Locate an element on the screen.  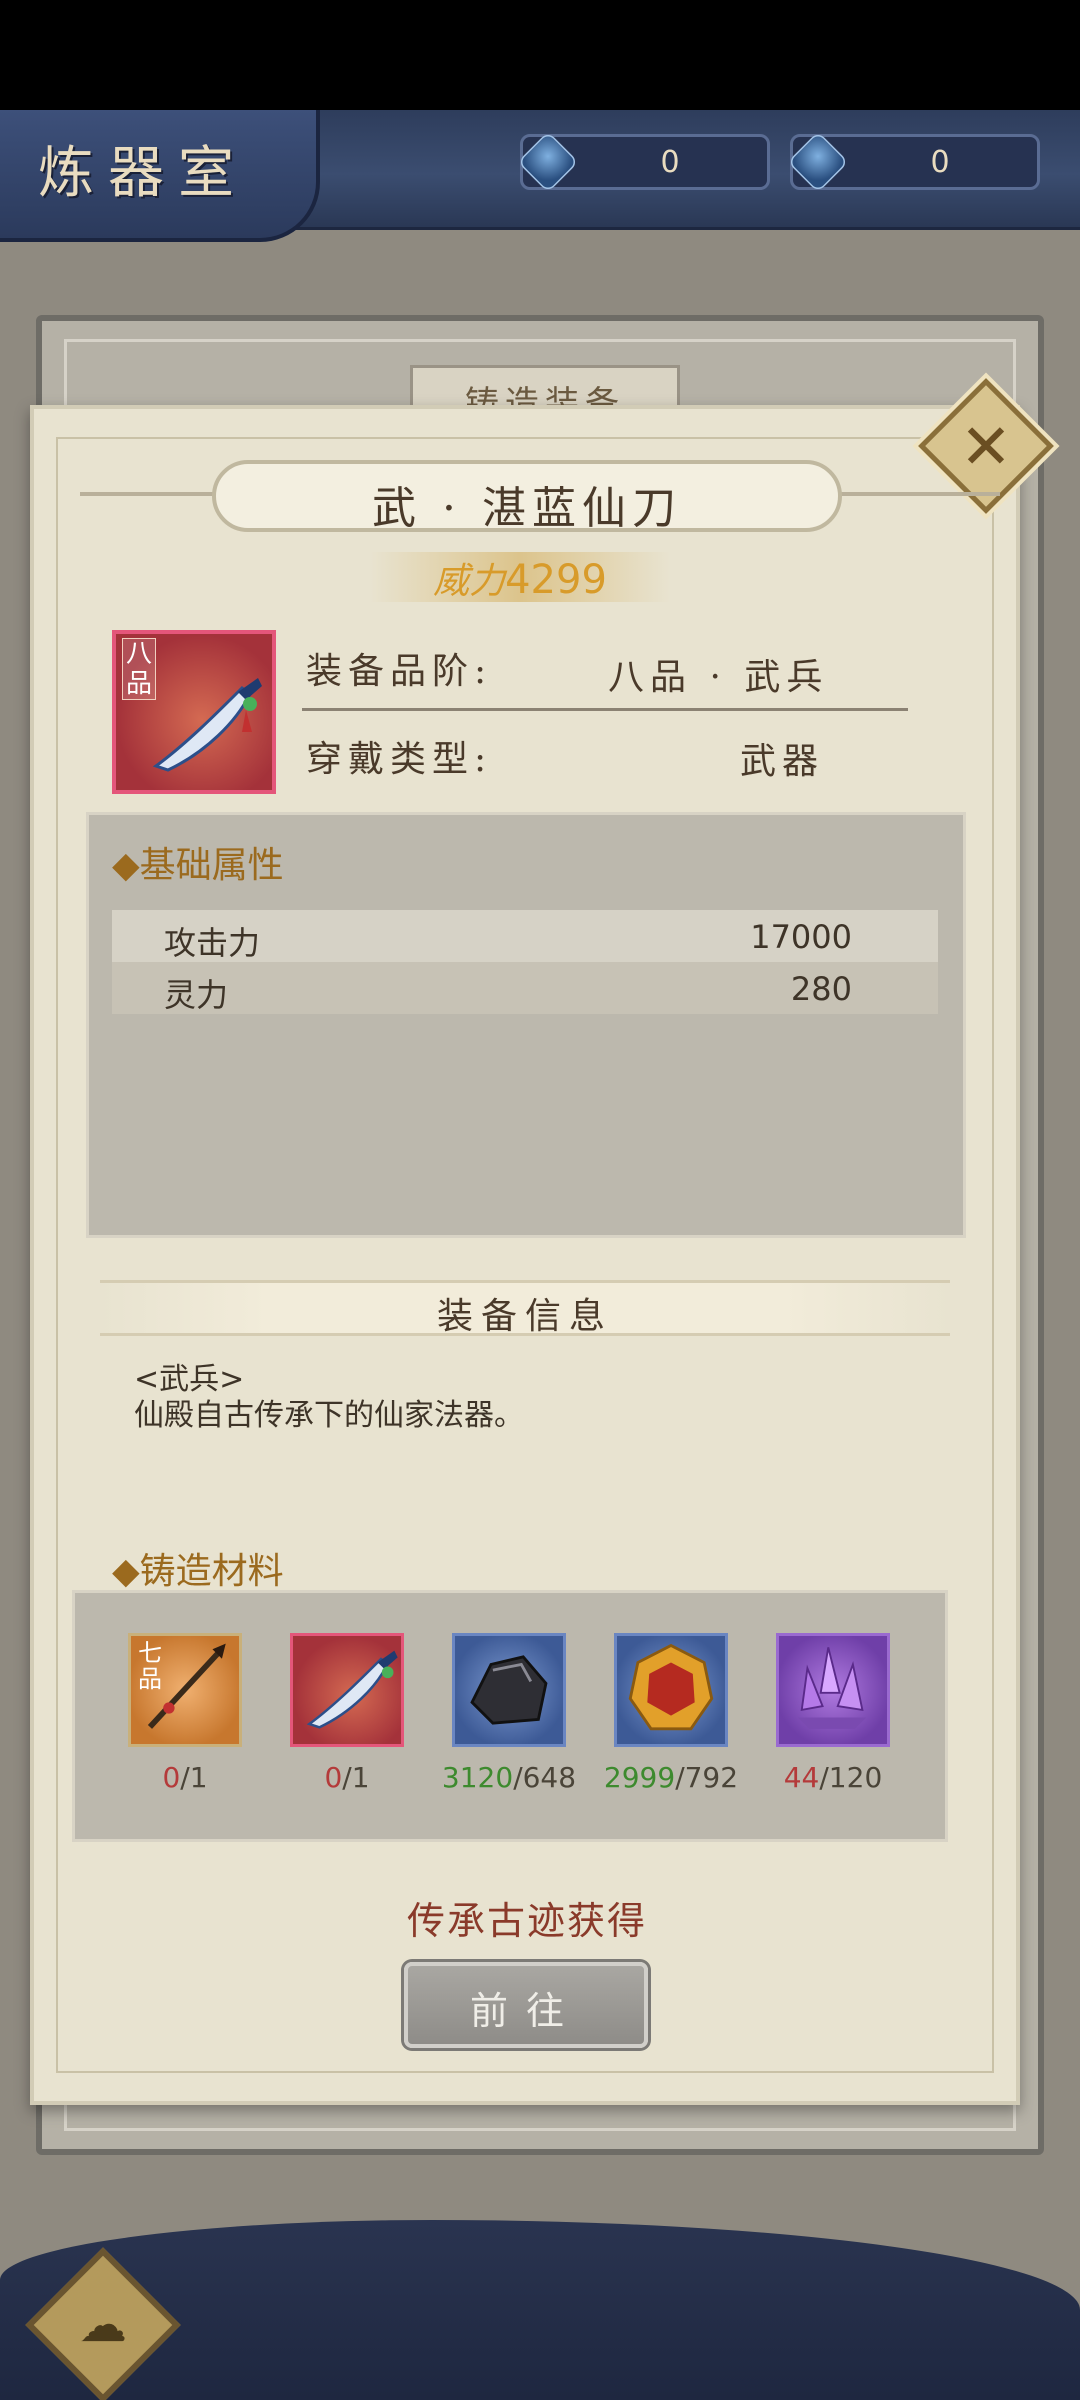
info-divider is located at coordinates (605, 709).